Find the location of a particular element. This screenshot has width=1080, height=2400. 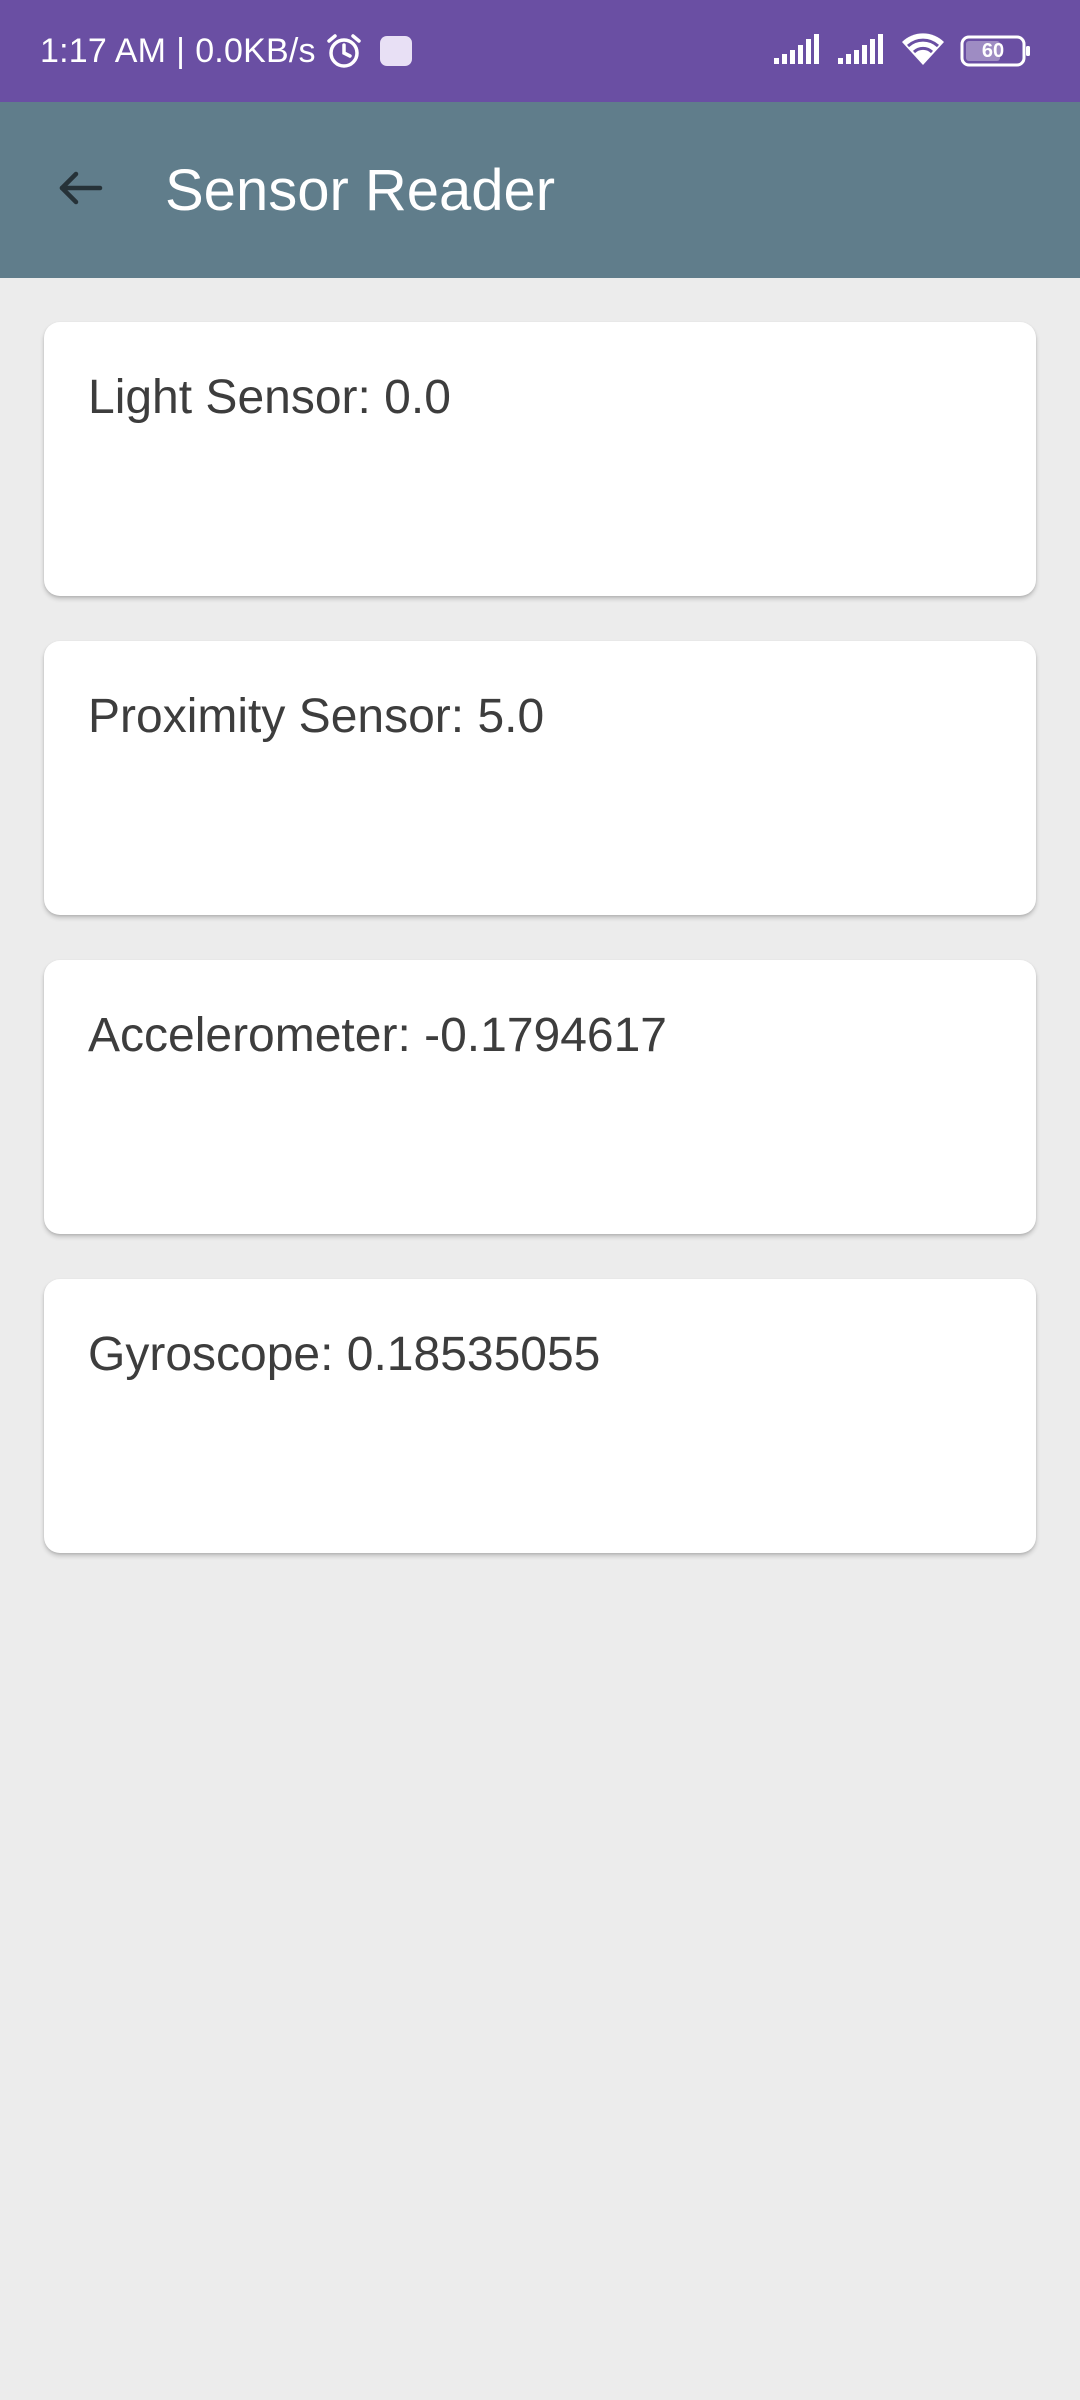

sensor-card-proximity: Proximity Sensor: 5.0 is located at coordinates (540, 778).